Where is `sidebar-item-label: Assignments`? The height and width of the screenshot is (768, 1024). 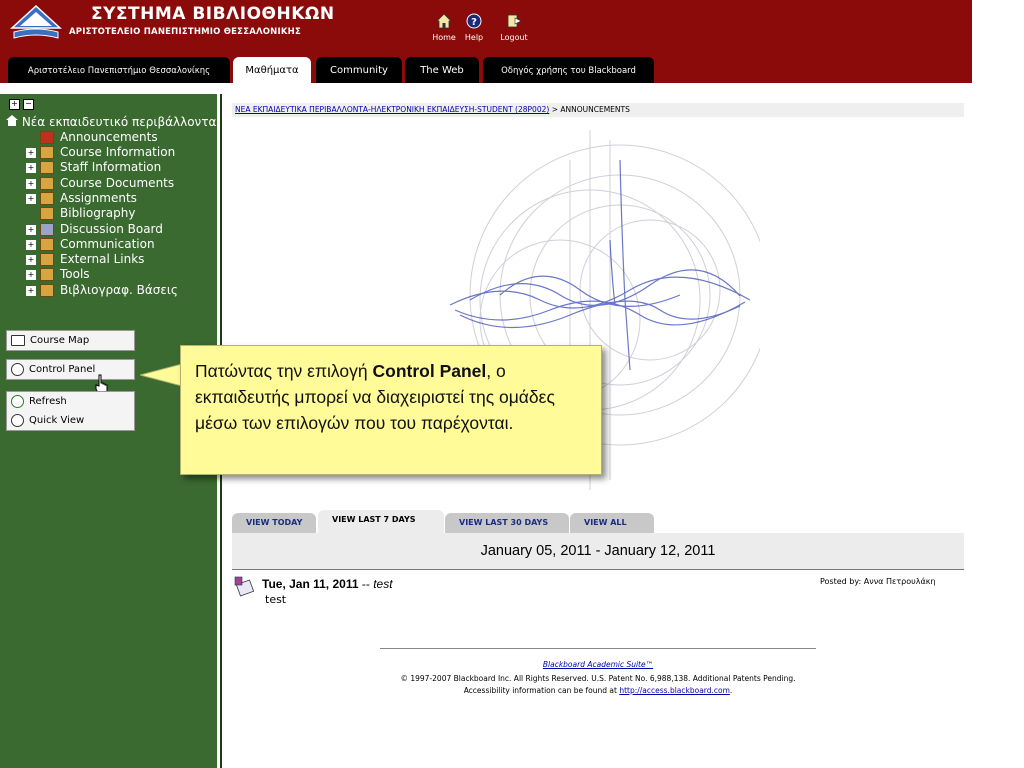 sidebar-item-label: Assignments is located at coordinates (98, 198).